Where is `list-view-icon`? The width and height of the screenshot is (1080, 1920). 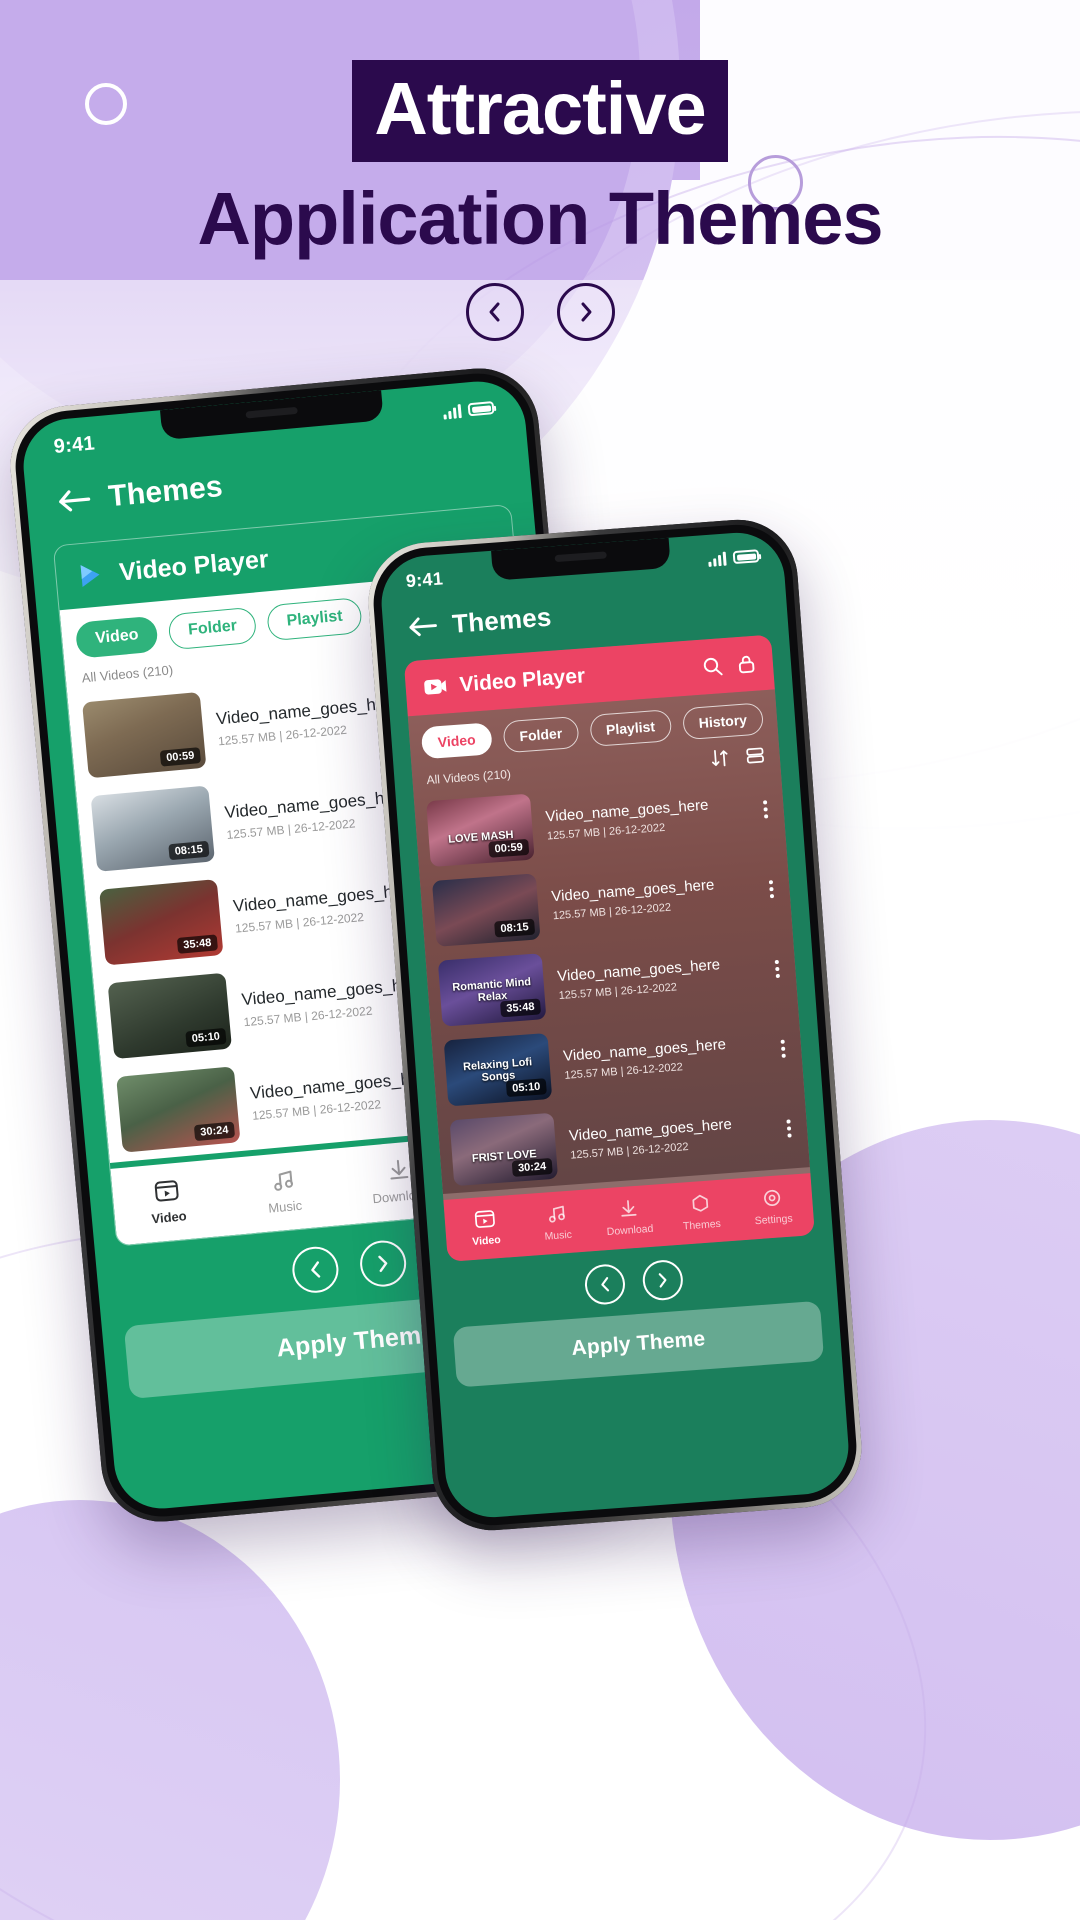
list-view-icon is located at coordinates (755, 755).